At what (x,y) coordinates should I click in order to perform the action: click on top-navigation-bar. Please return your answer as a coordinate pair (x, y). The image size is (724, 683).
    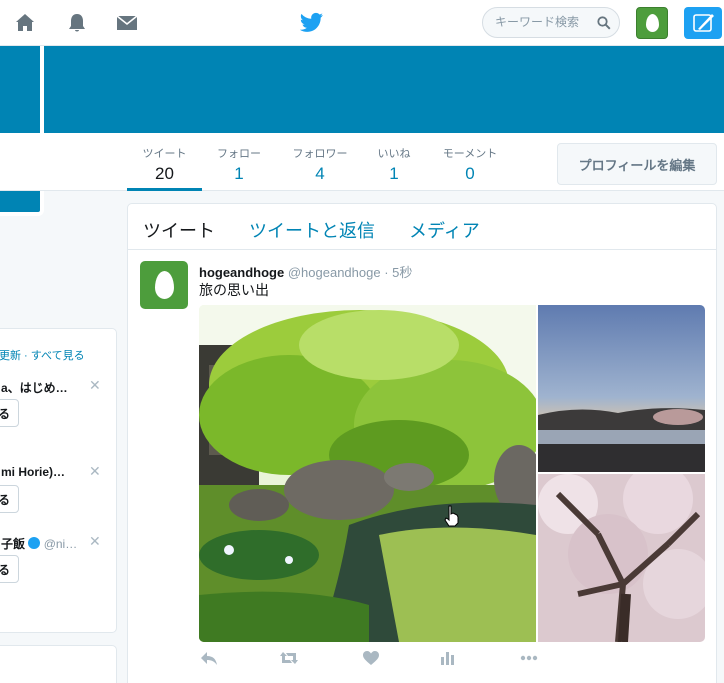
    Looking at the image, I should click on (362, 23).